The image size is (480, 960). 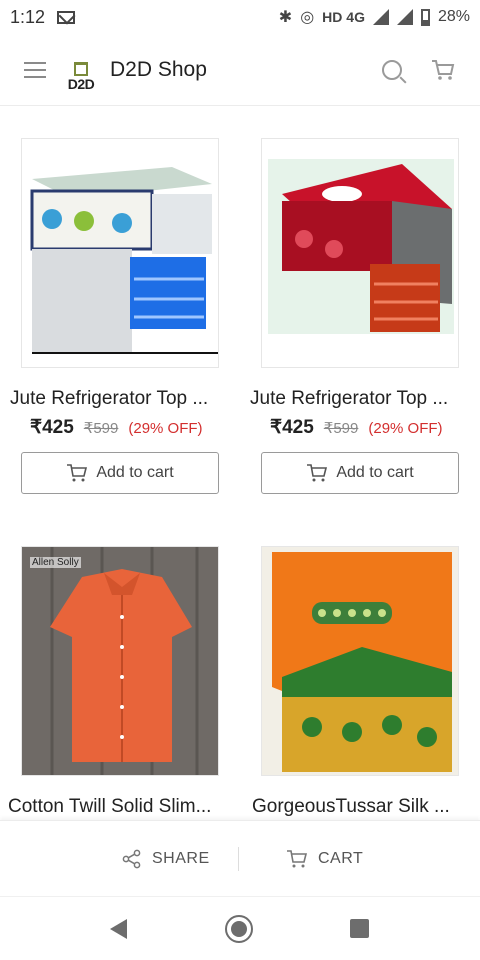 I want to click on battery-icon, so click(x=425, y=17).